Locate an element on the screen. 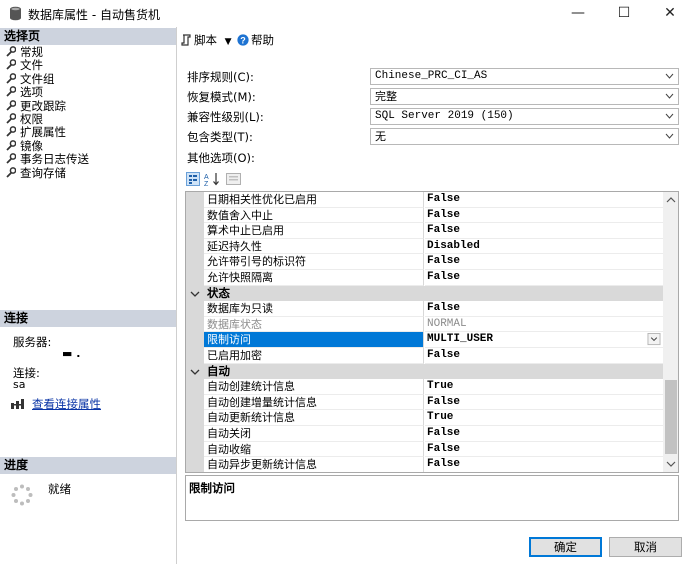 This screenshot has width=693, height=564. collation-select: Chinese_PRC_CI_AS is located at coordinates (524, 76).